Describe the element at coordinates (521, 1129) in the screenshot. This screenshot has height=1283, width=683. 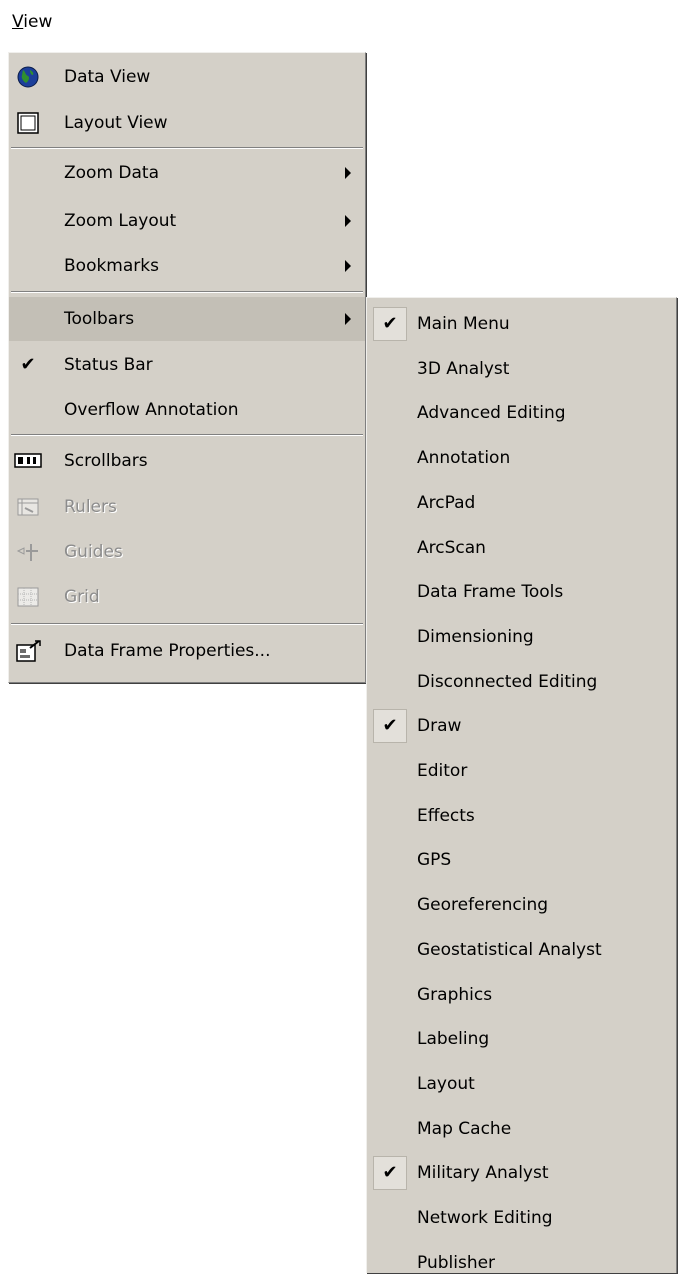
I see `toolbar-item-map-cache: Map Cache` at that location.